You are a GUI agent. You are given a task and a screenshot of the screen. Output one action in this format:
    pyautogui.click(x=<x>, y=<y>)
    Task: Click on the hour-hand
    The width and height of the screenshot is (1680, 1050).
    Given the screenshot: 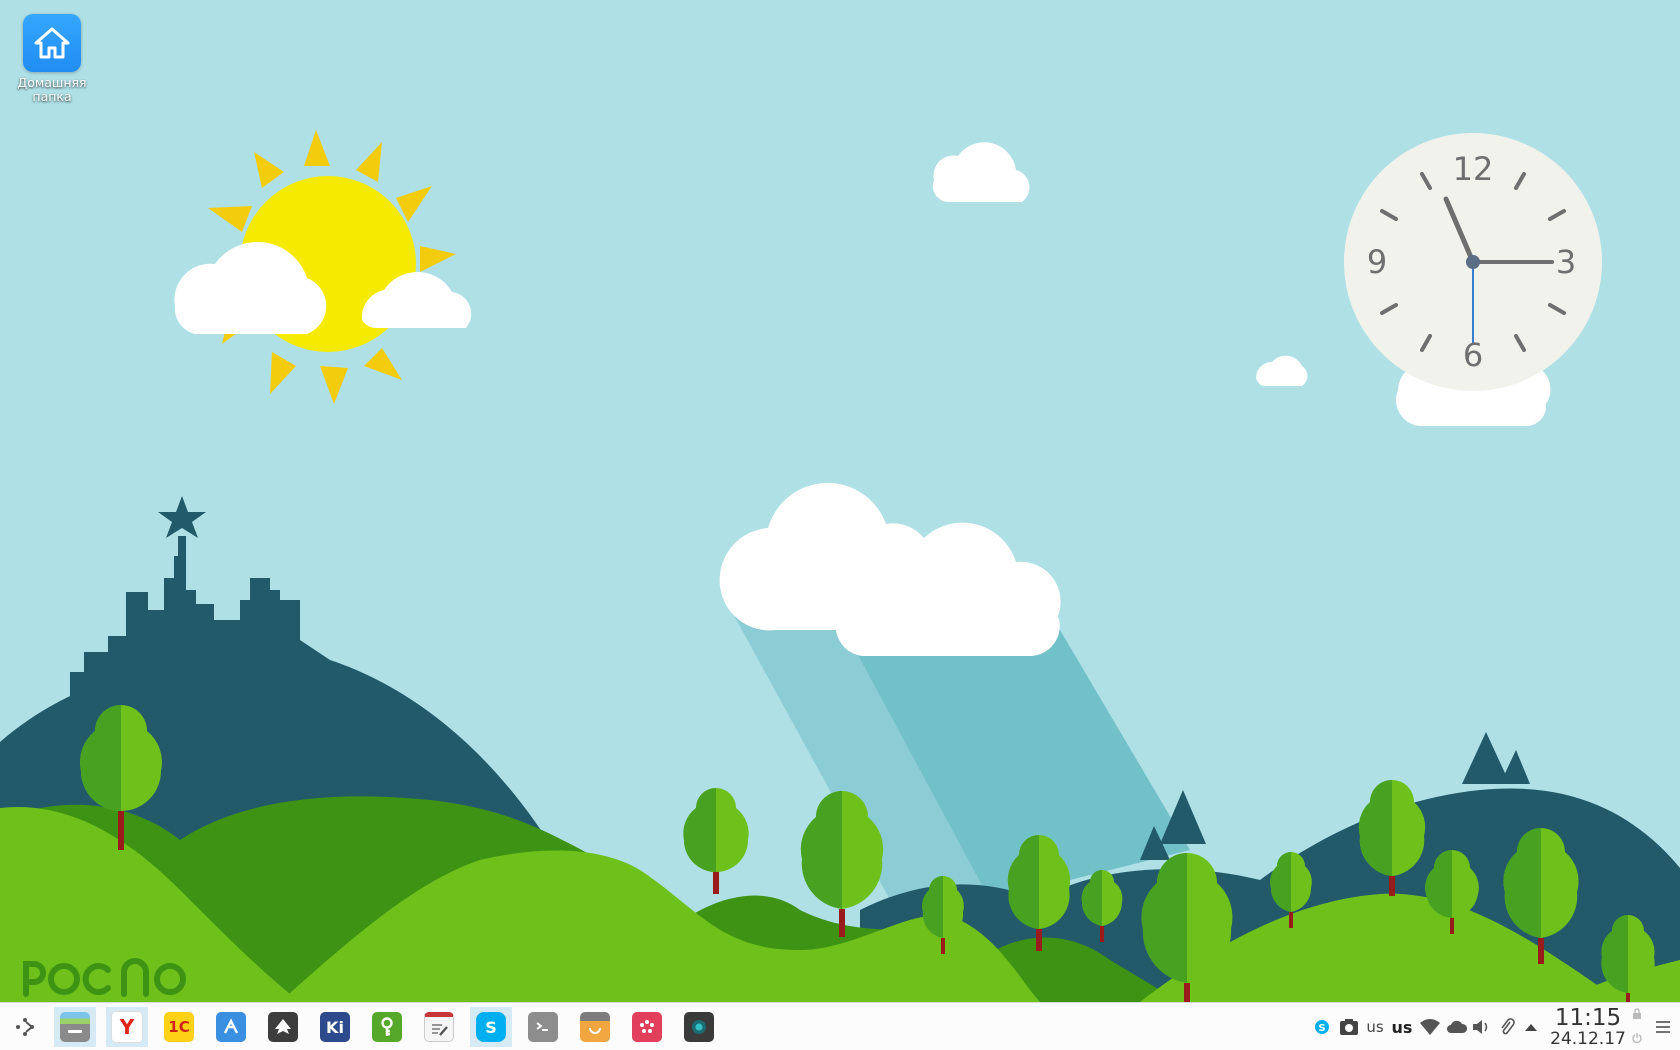 What is the action you would take?
    pyautogui.click(x=1459, y=230)
    